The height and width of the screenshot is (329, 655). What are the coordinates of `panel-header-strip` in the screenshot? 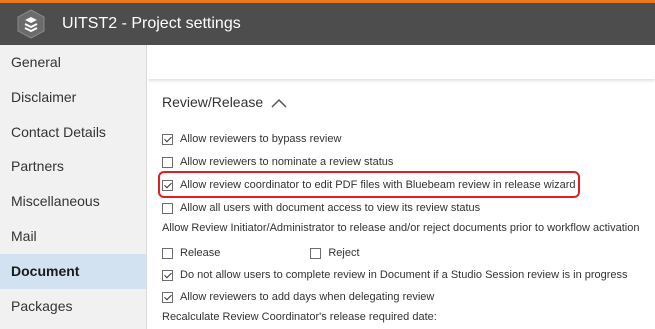 It's located at (401, 62).